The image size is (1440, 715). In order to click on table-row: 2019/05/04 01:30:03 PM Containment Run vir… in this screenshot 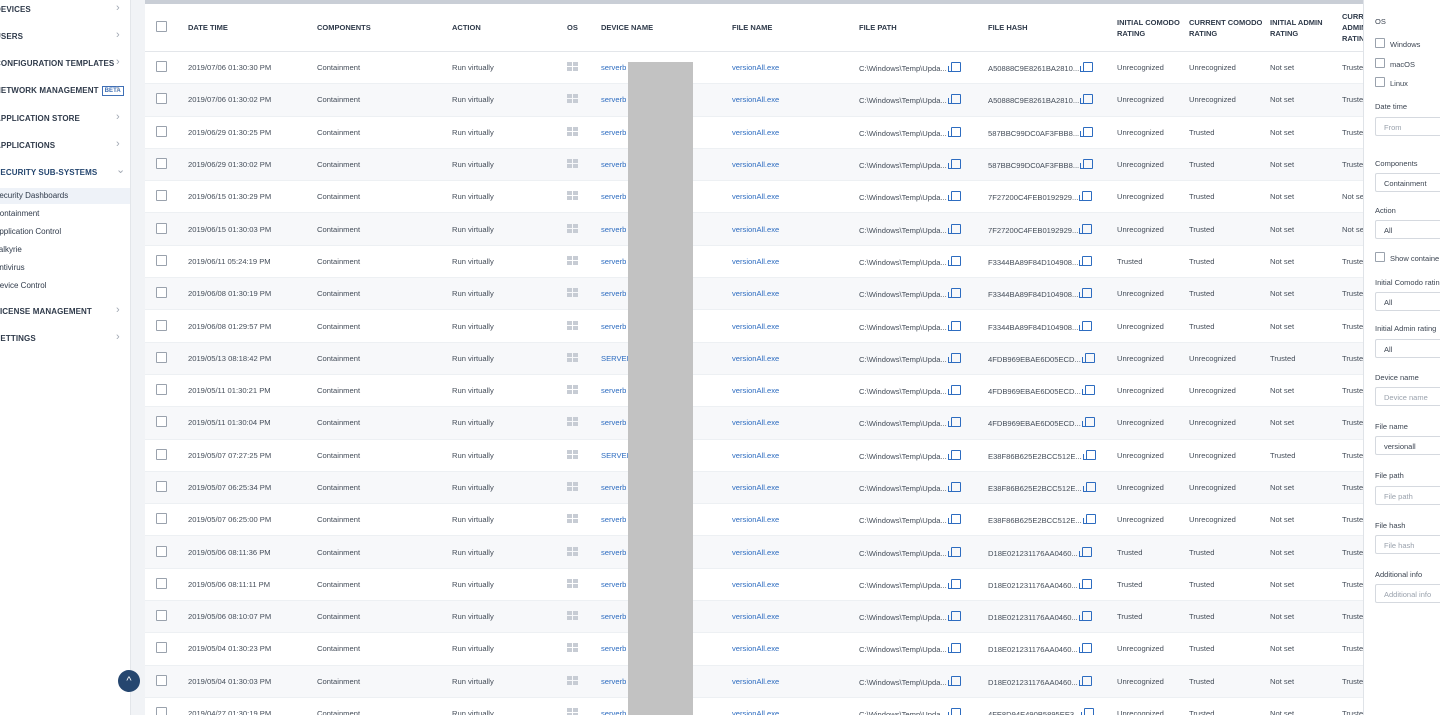, I will do `click(754, 681)`.